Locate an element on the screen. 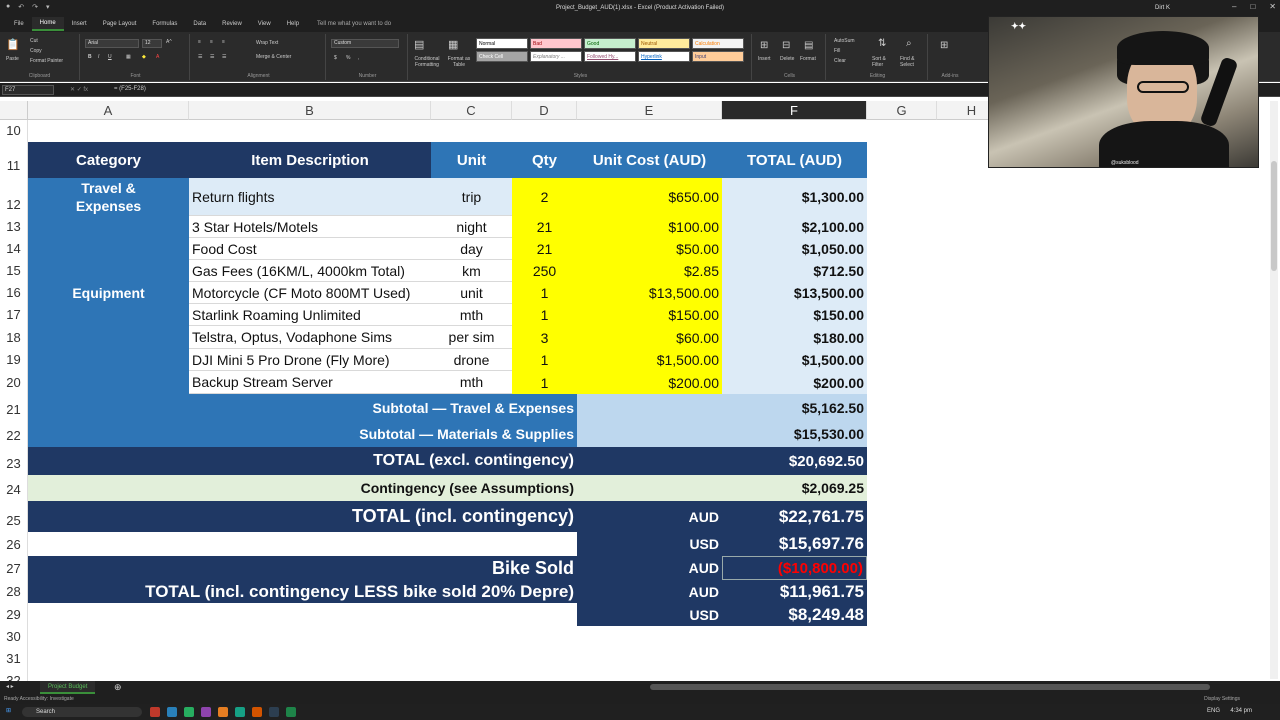 The width and height of the screenshot is (1280, 720). tab-insert: Insert is located at coordinates (79, 24).